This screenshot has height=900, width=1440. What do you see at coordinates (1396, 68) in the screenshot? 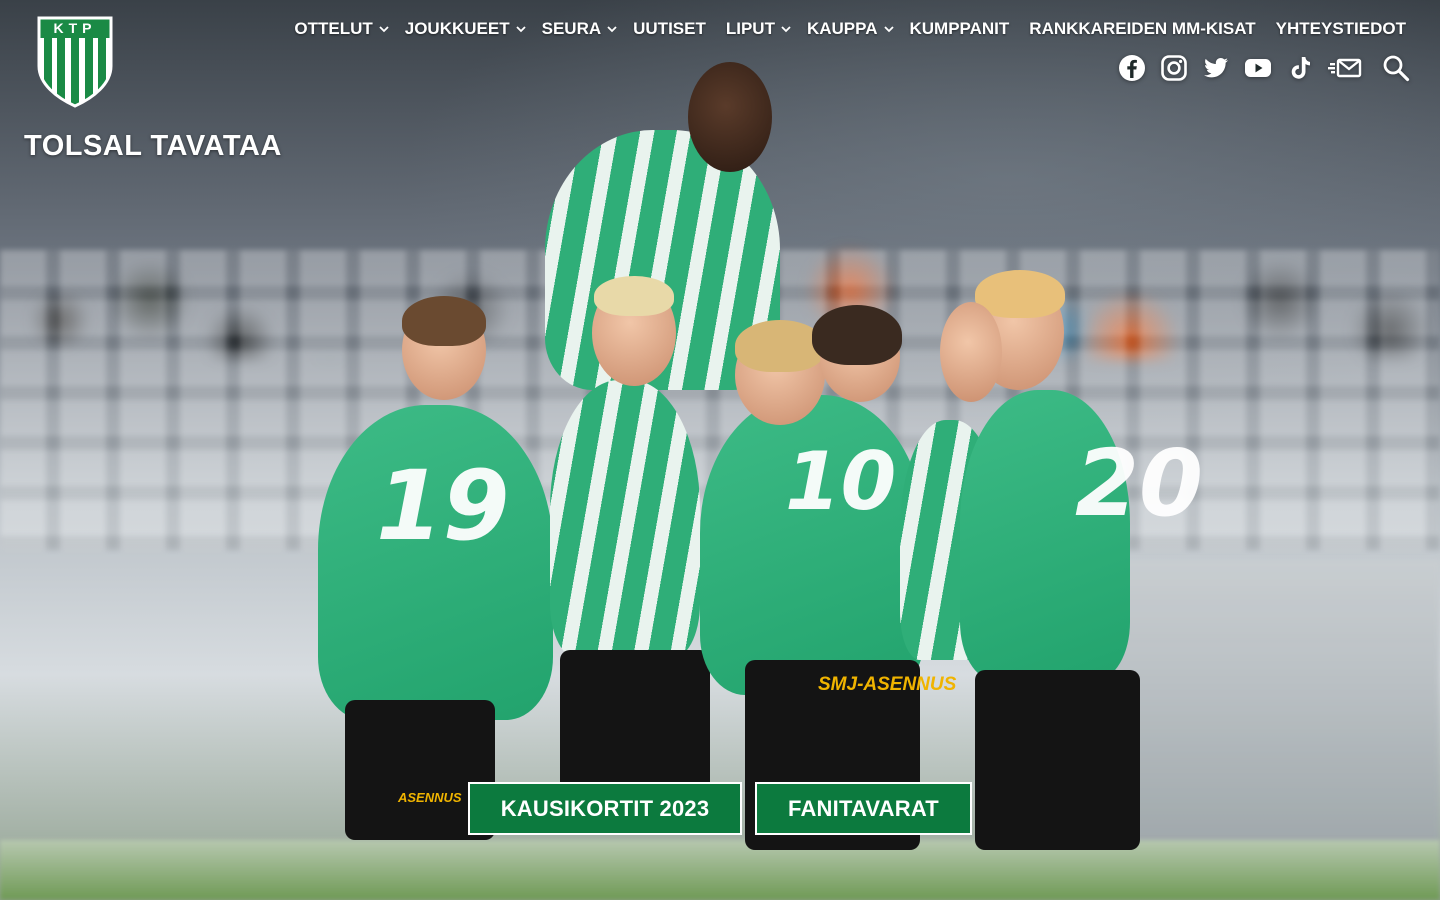
I see `search-icon` at bounding box center [1396, 68].